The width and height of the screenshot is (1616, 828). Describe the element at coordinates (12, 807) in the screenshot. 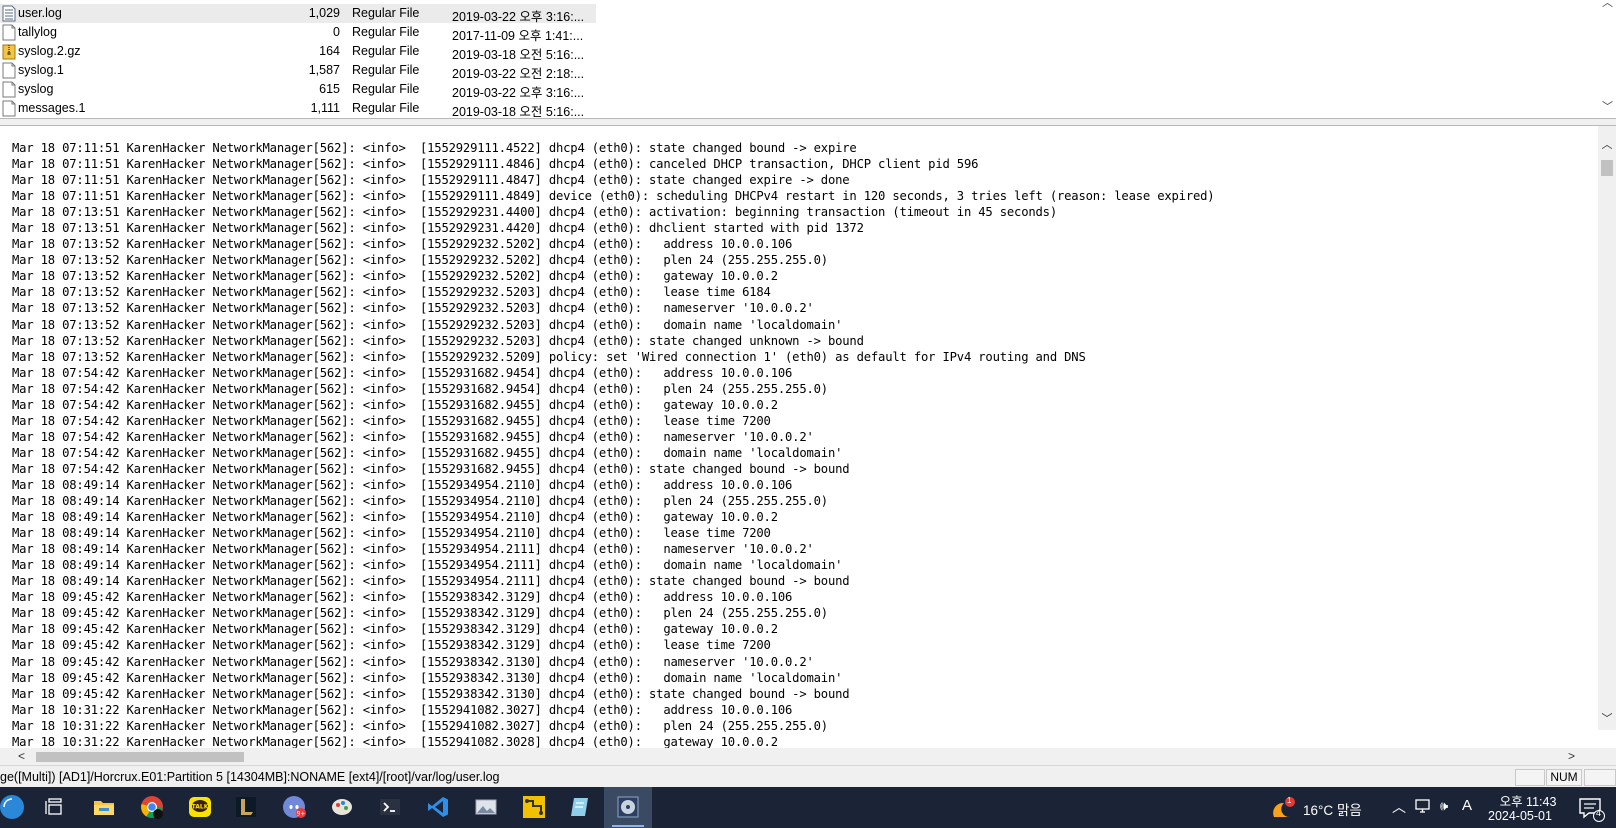

I see `windows-start-icon` at that location.